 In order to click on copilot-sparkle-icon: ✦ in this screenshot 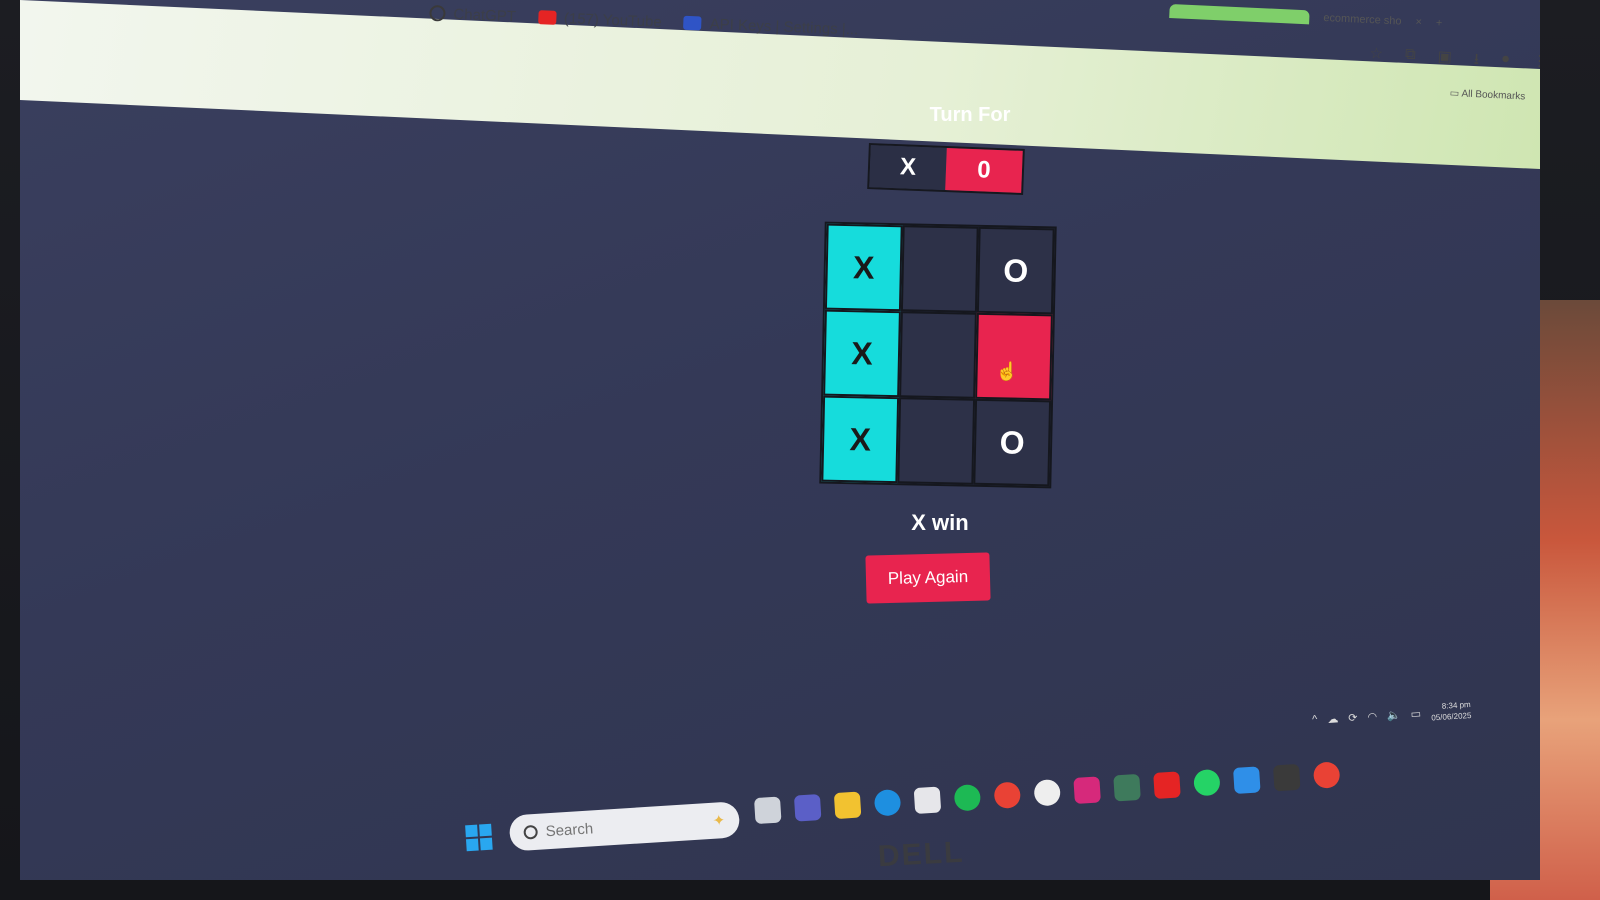, I will do `click(719, 820)`.